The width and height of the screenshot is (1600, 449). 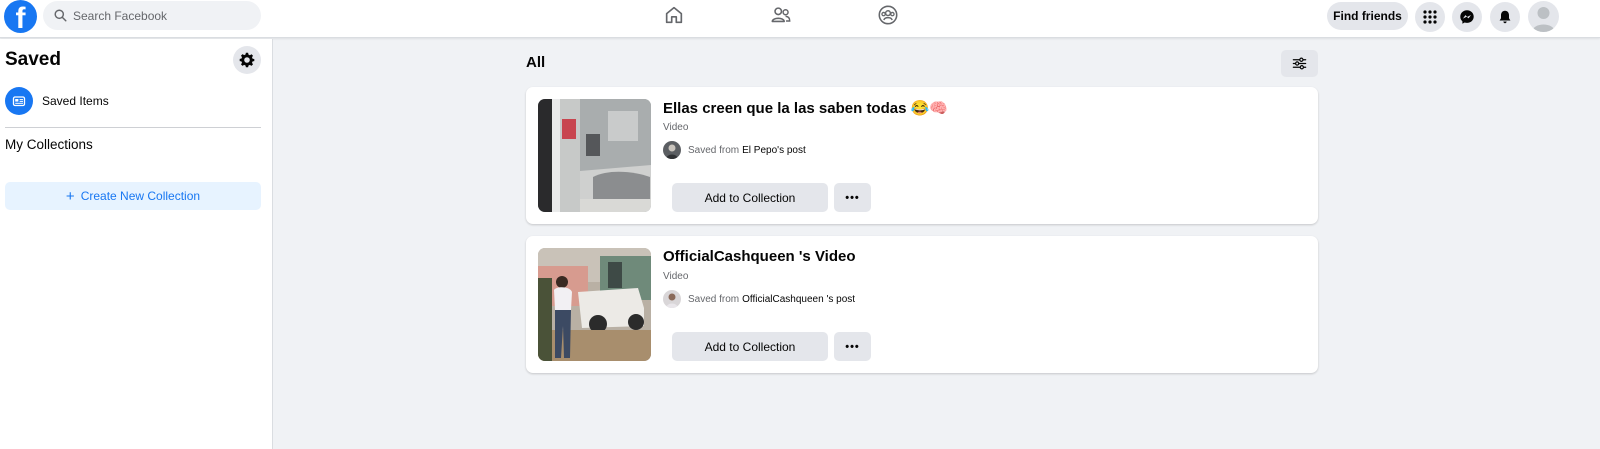 I want to click on facebook-logo-letter: f, so click(x=20, y=18).